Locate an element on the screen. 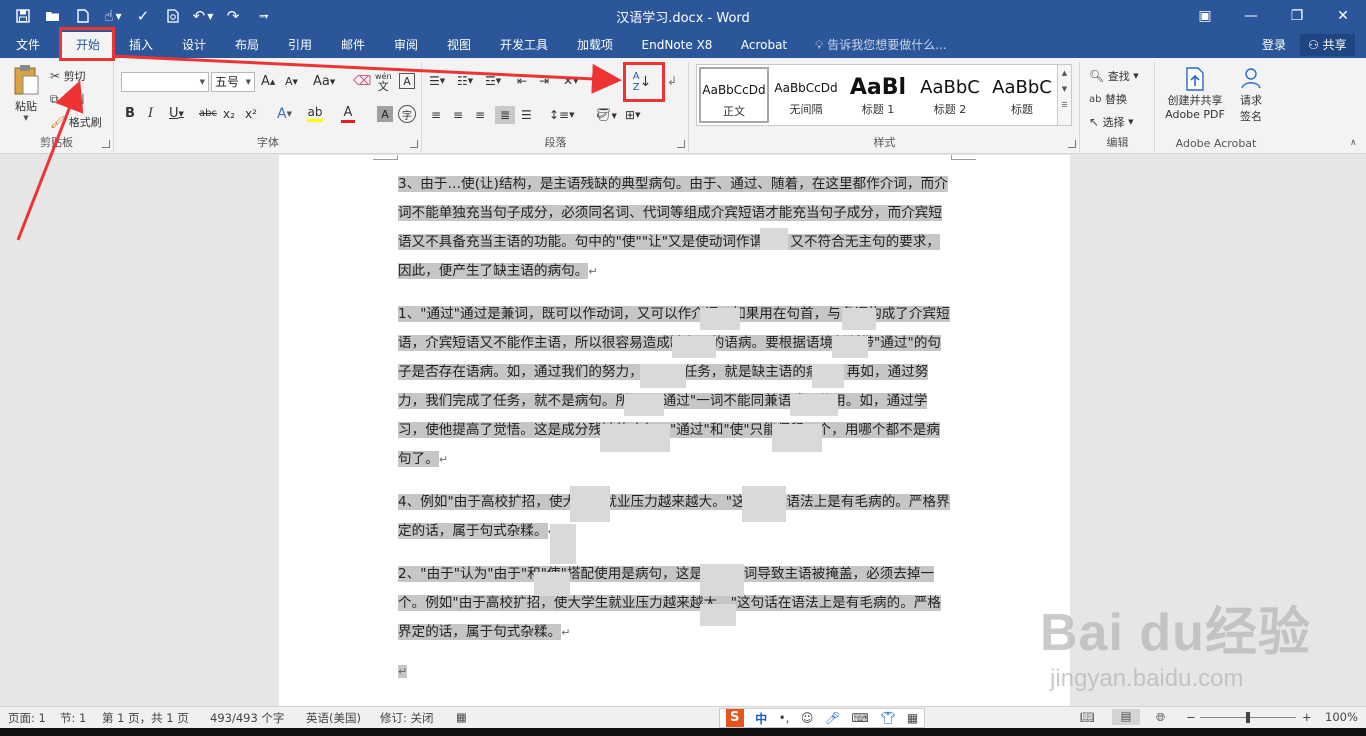 The image size is (1366, 736). status-page: 页面: 1 is located at coordinates (27, 718).